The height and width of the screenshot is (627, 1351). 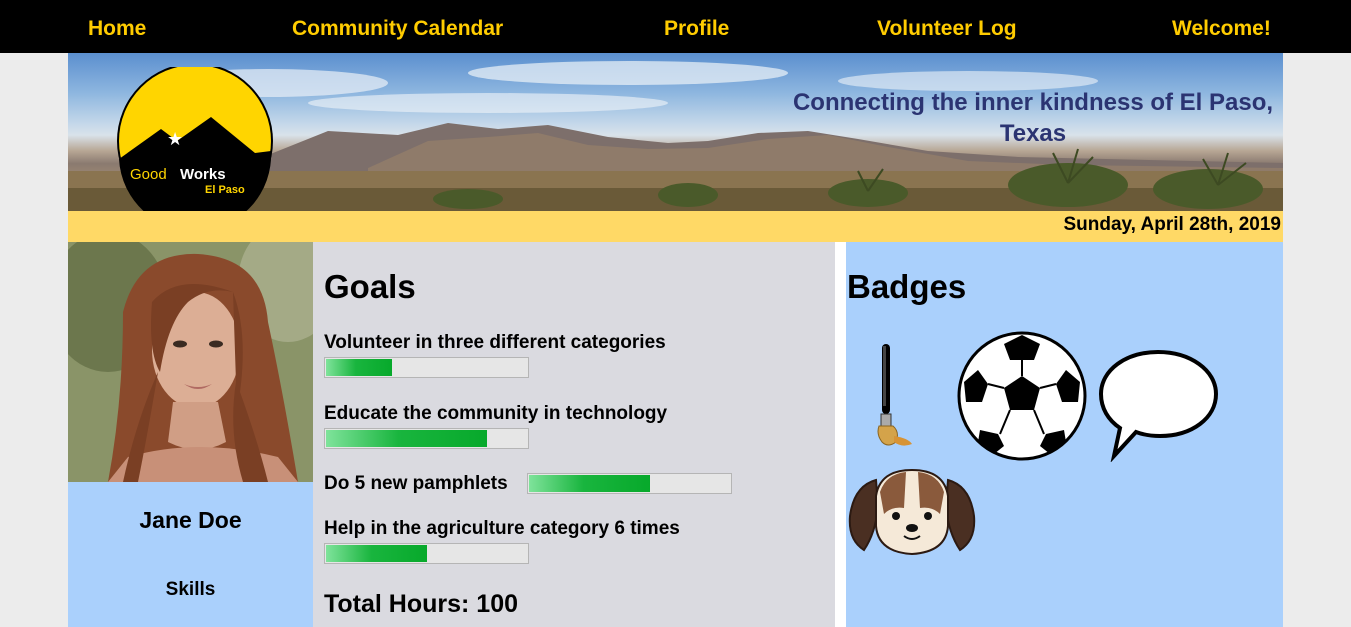 I want to click on goal-label: Do 5 new pamphlets, so click(x=416, y=483).